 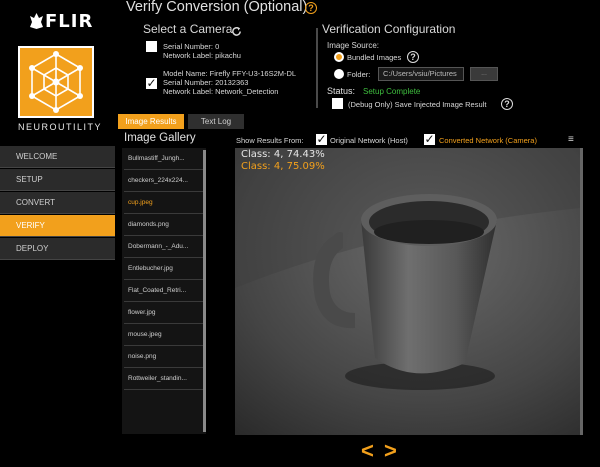 I want to click on host-class-result: Class: 4, 74.43%, so click(x=283, y=154).